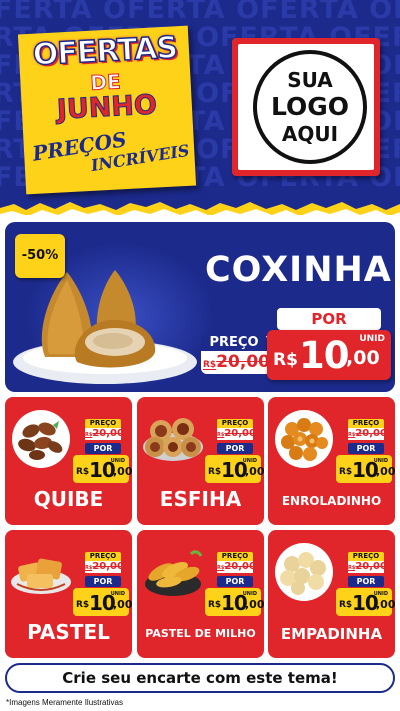 This screenshot has width=400, height=711. I want to click on discount-badge: -50%, so click(40, 256).